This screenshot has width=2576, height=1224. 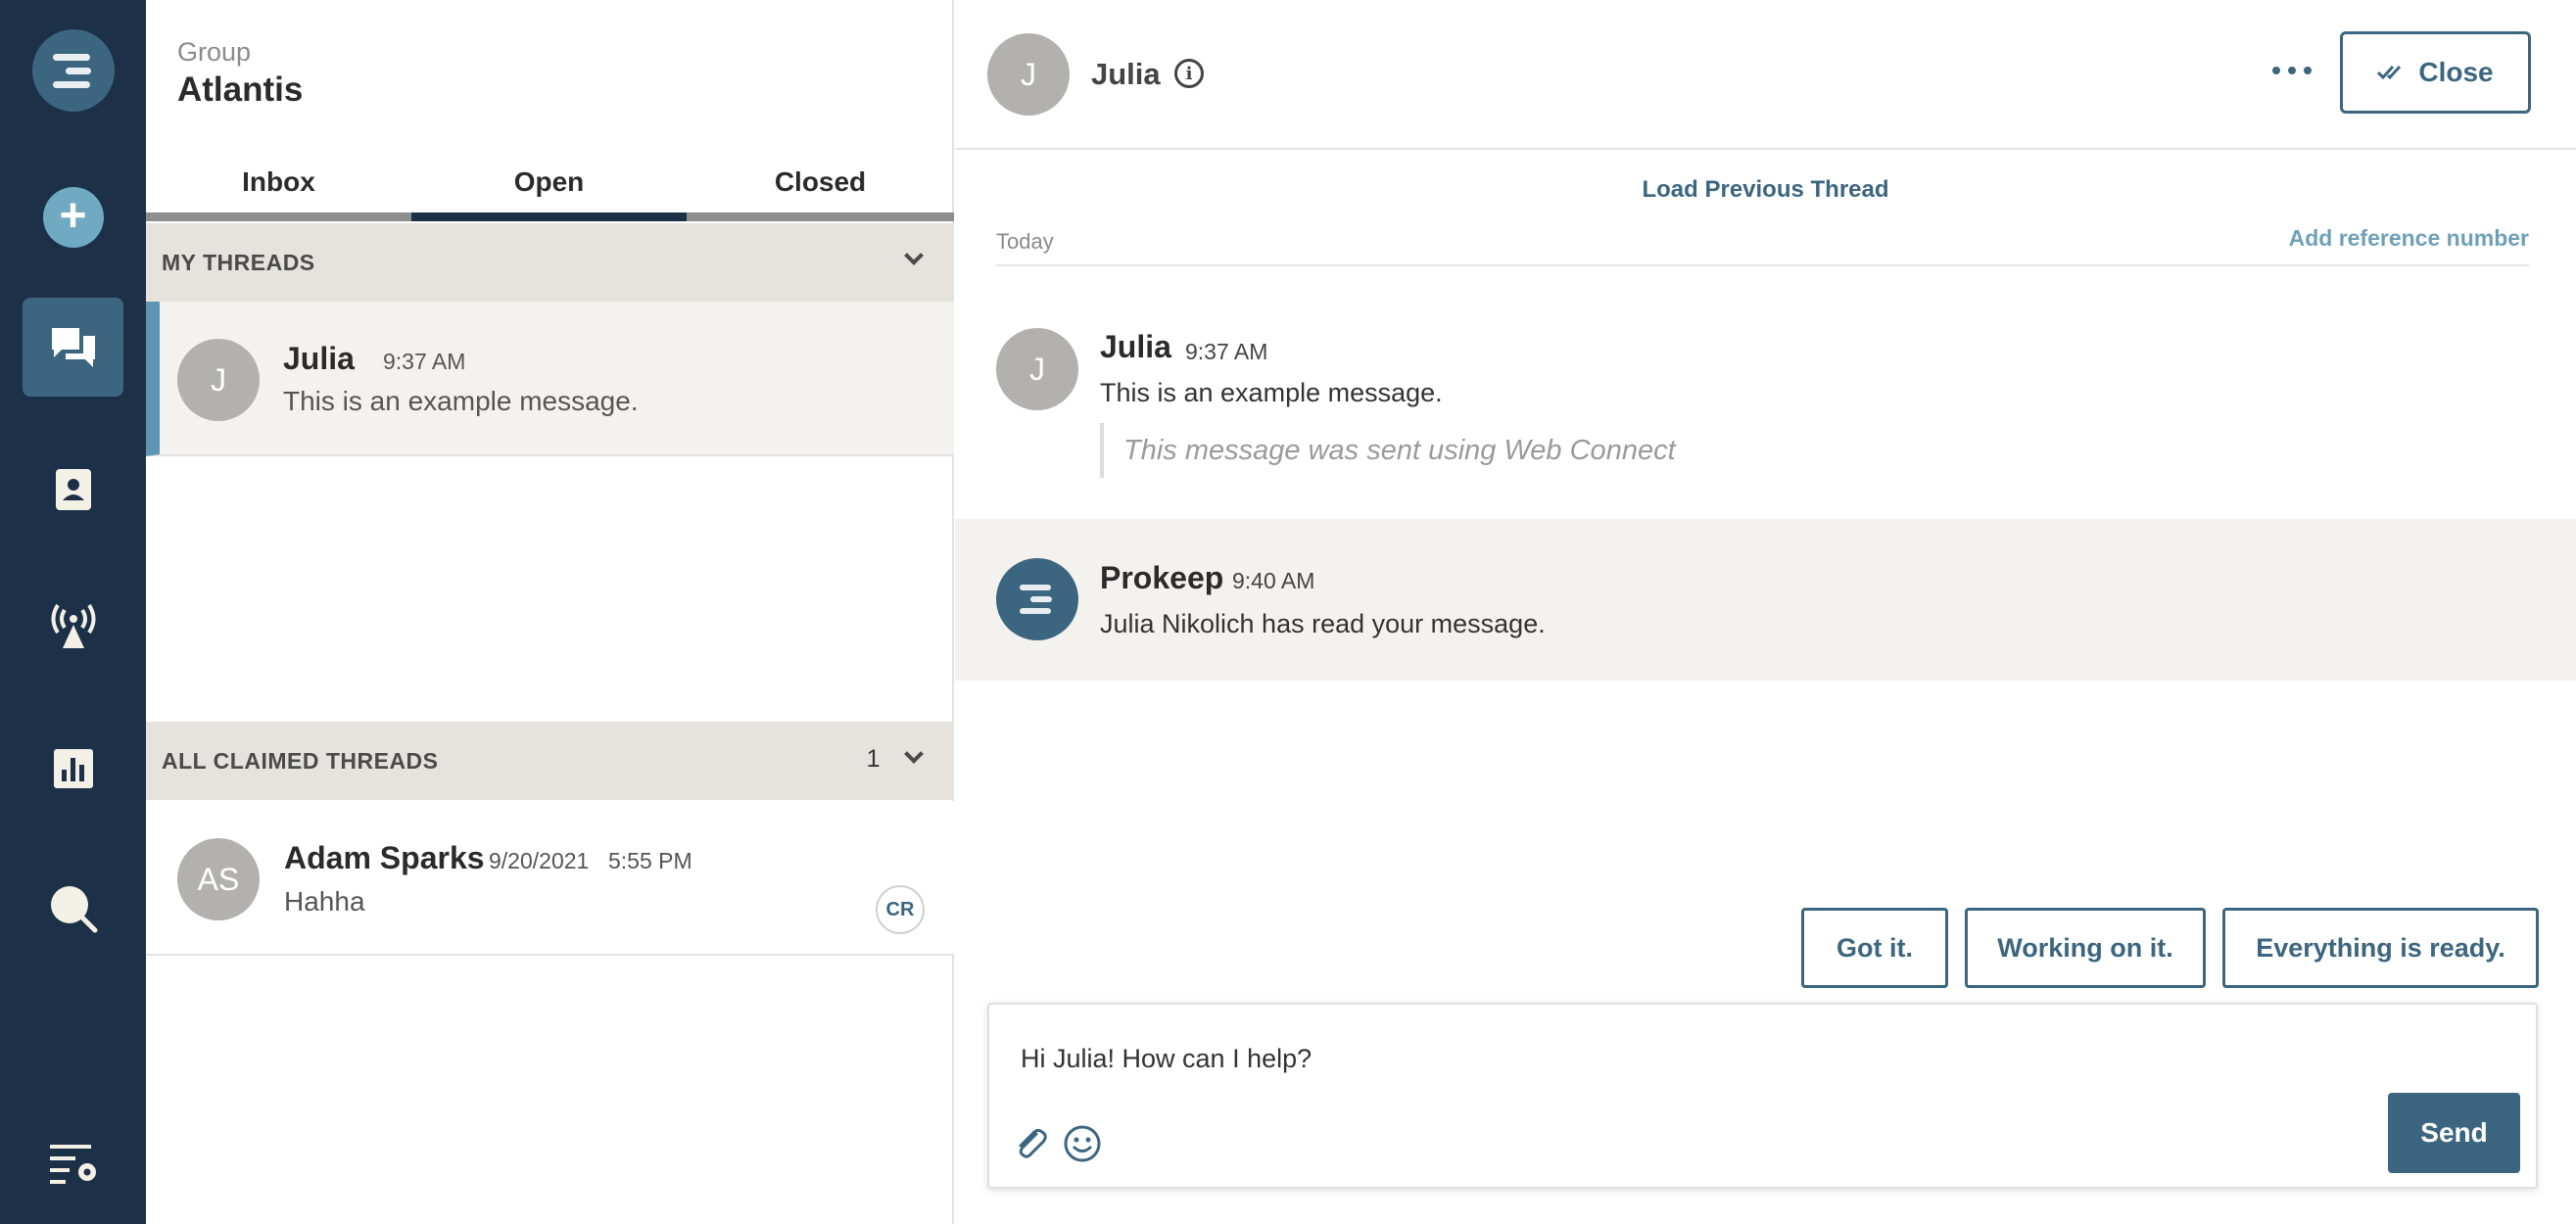 I want to click on contacts-nav-button, so click(x=73, y=489).